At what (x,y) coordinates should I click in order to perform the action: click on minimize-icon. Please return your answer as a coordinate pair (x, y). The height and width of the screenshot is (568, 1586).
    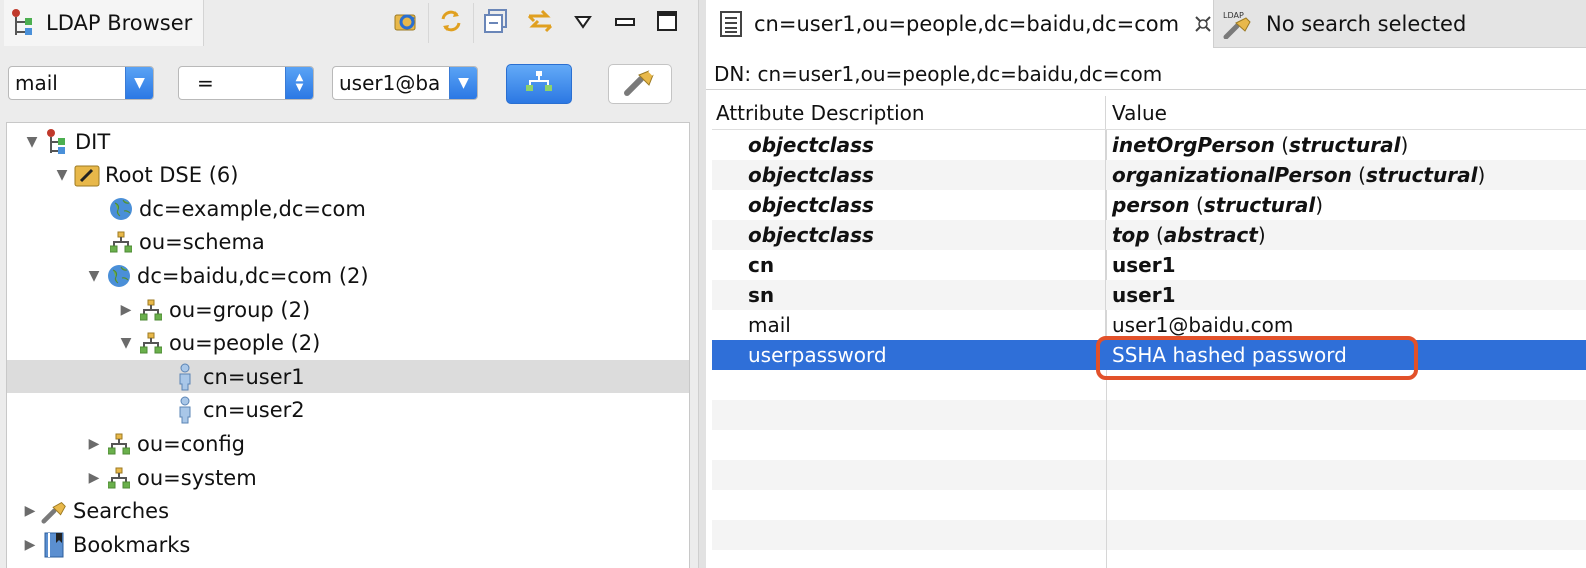
    Looking at the image, I should click on (625, 23).